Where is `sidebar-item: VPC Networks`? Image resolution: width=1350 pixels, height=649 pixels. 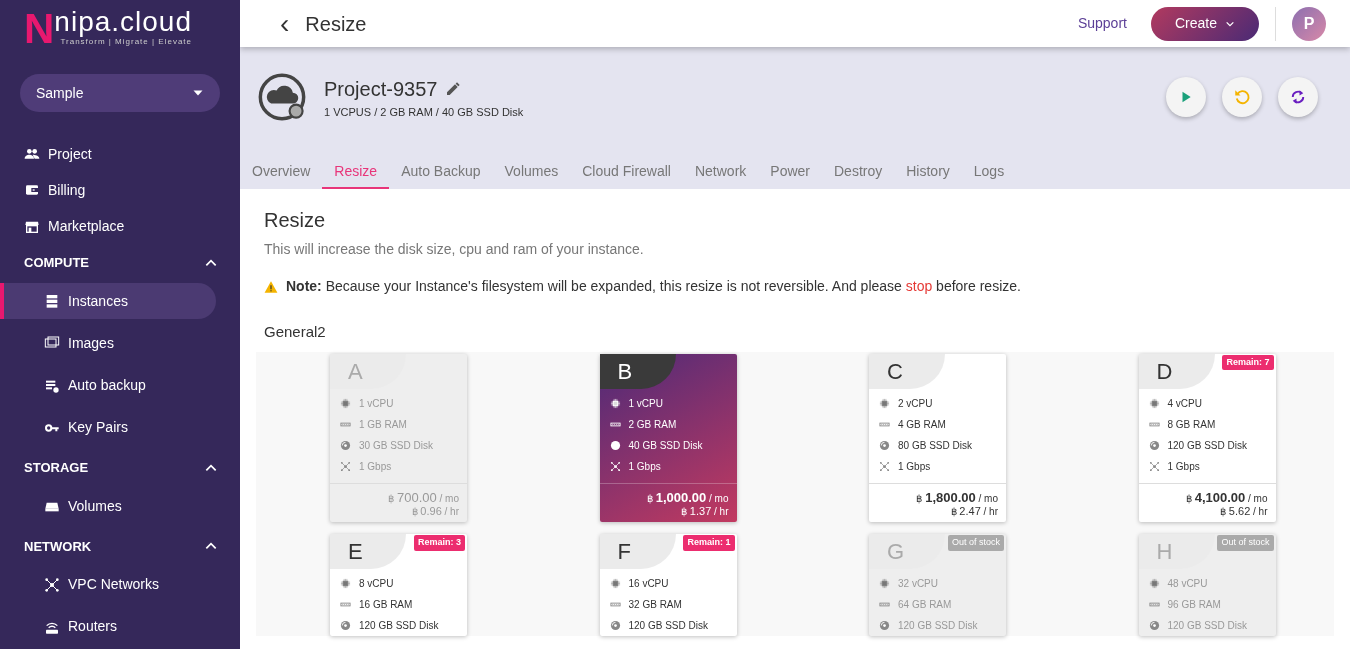
sidebar-item: VPC Networks is located at coordinates (108, 584).